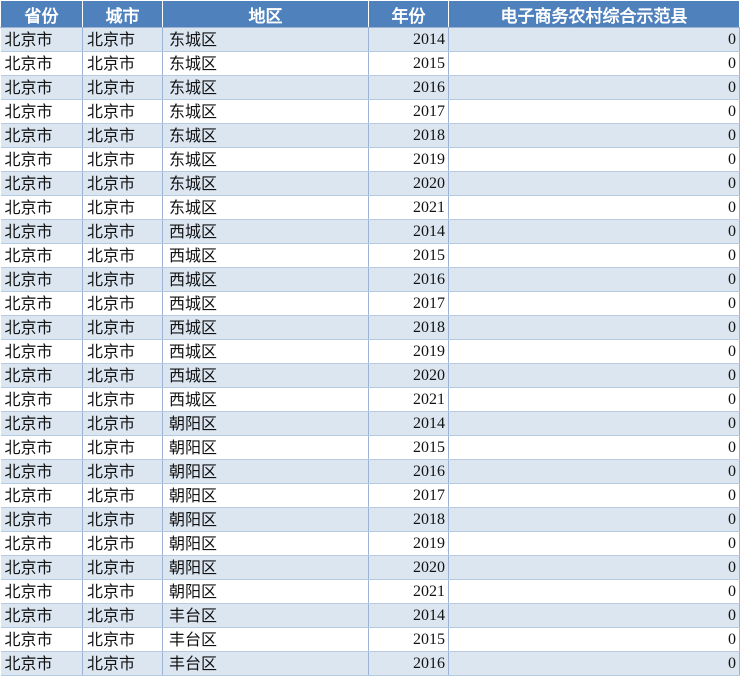 This screenshot has height=676, width=740. Describe the element at coordinates (41, 14) in the screenshot. I see `header-province: 省份` at that location.